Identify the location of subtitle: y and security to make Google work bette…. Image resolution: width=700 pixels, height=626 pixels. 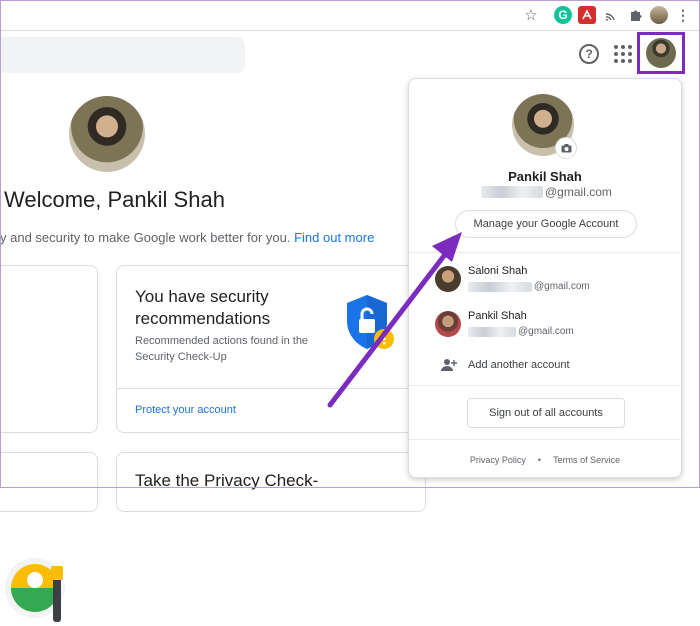
(187, 237).